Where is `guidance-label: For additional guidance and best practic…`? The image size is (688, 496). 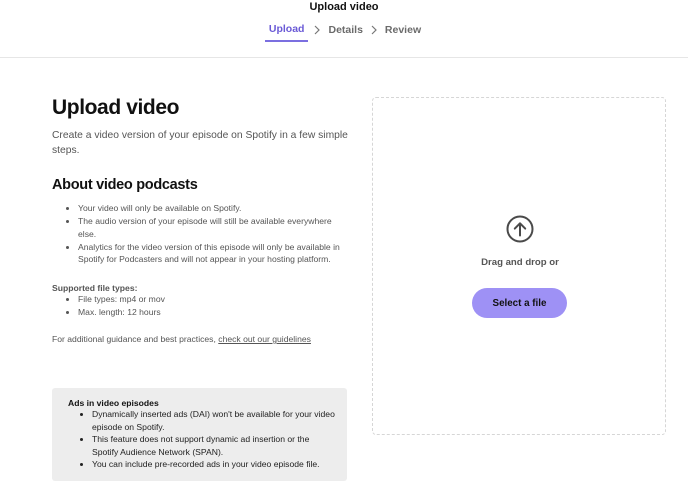
guidance-label: For additional guidance and best practic… is located at coordinates (134, 339).